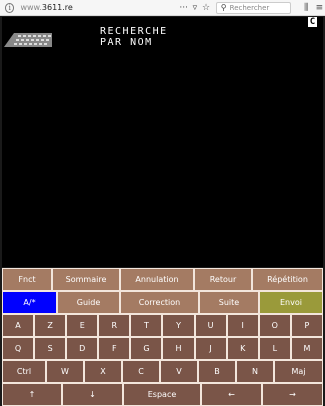 This screenshot has height=406, width=325. I want to click on letters-row-2: Q S D F G H J K L M, so click(162, 348).